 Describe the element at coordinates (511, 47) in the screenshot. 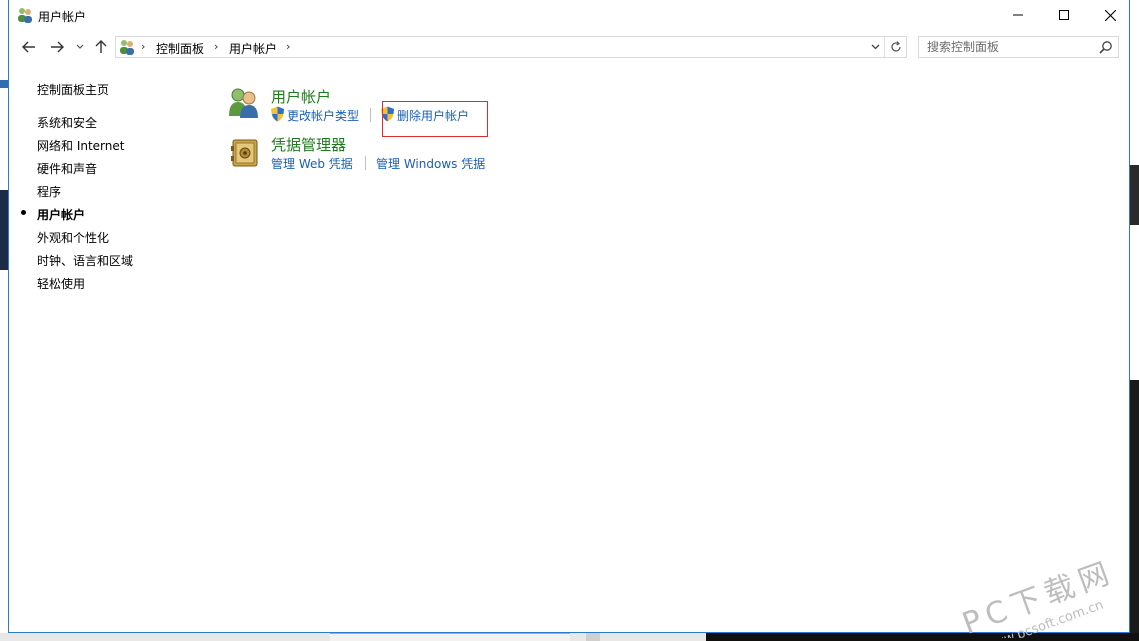

I see `address-box: › 控制面板 › 用户帐户 ›` at that location.